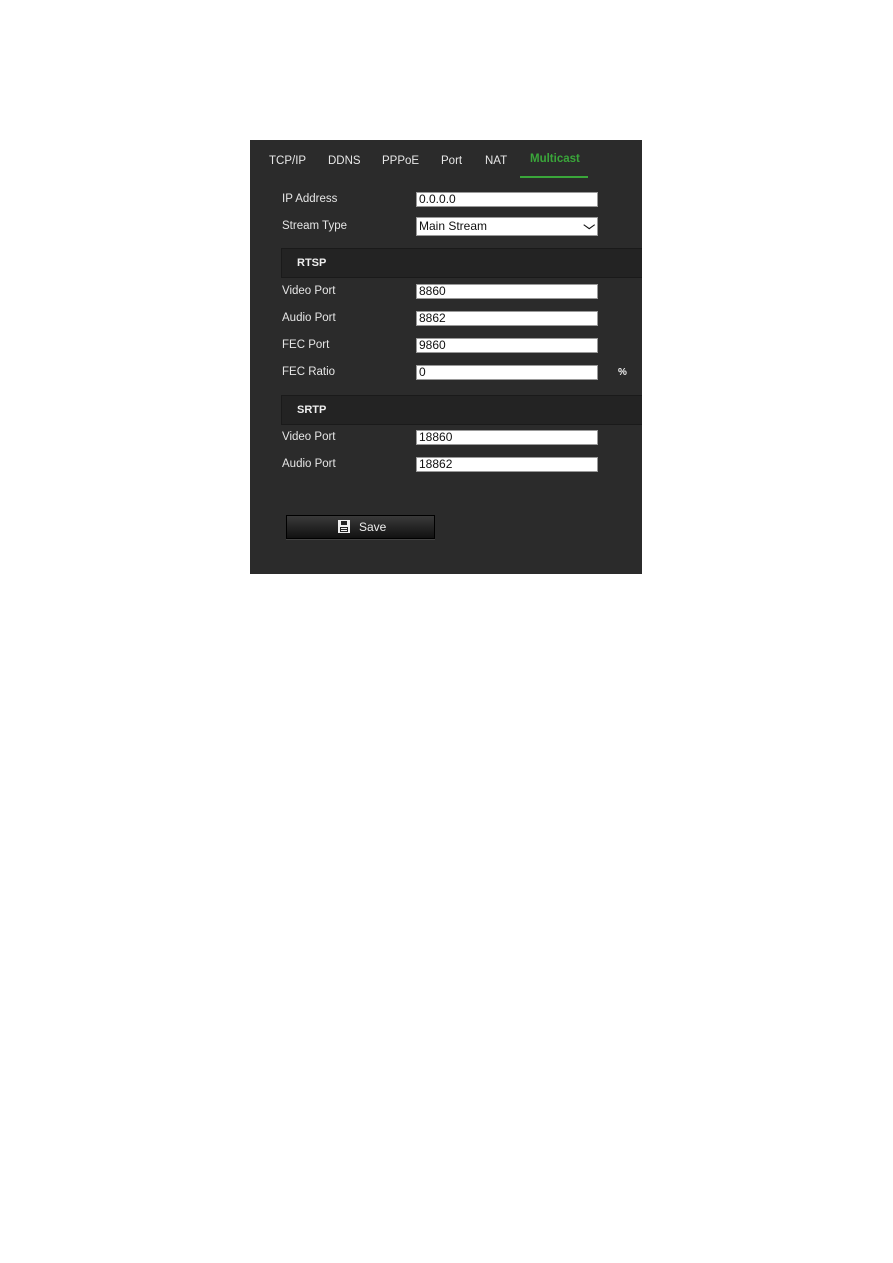 This screenshot has height=1263, width=893. I want to click on chevron-down-icon: ⌵, so click(588, 226).